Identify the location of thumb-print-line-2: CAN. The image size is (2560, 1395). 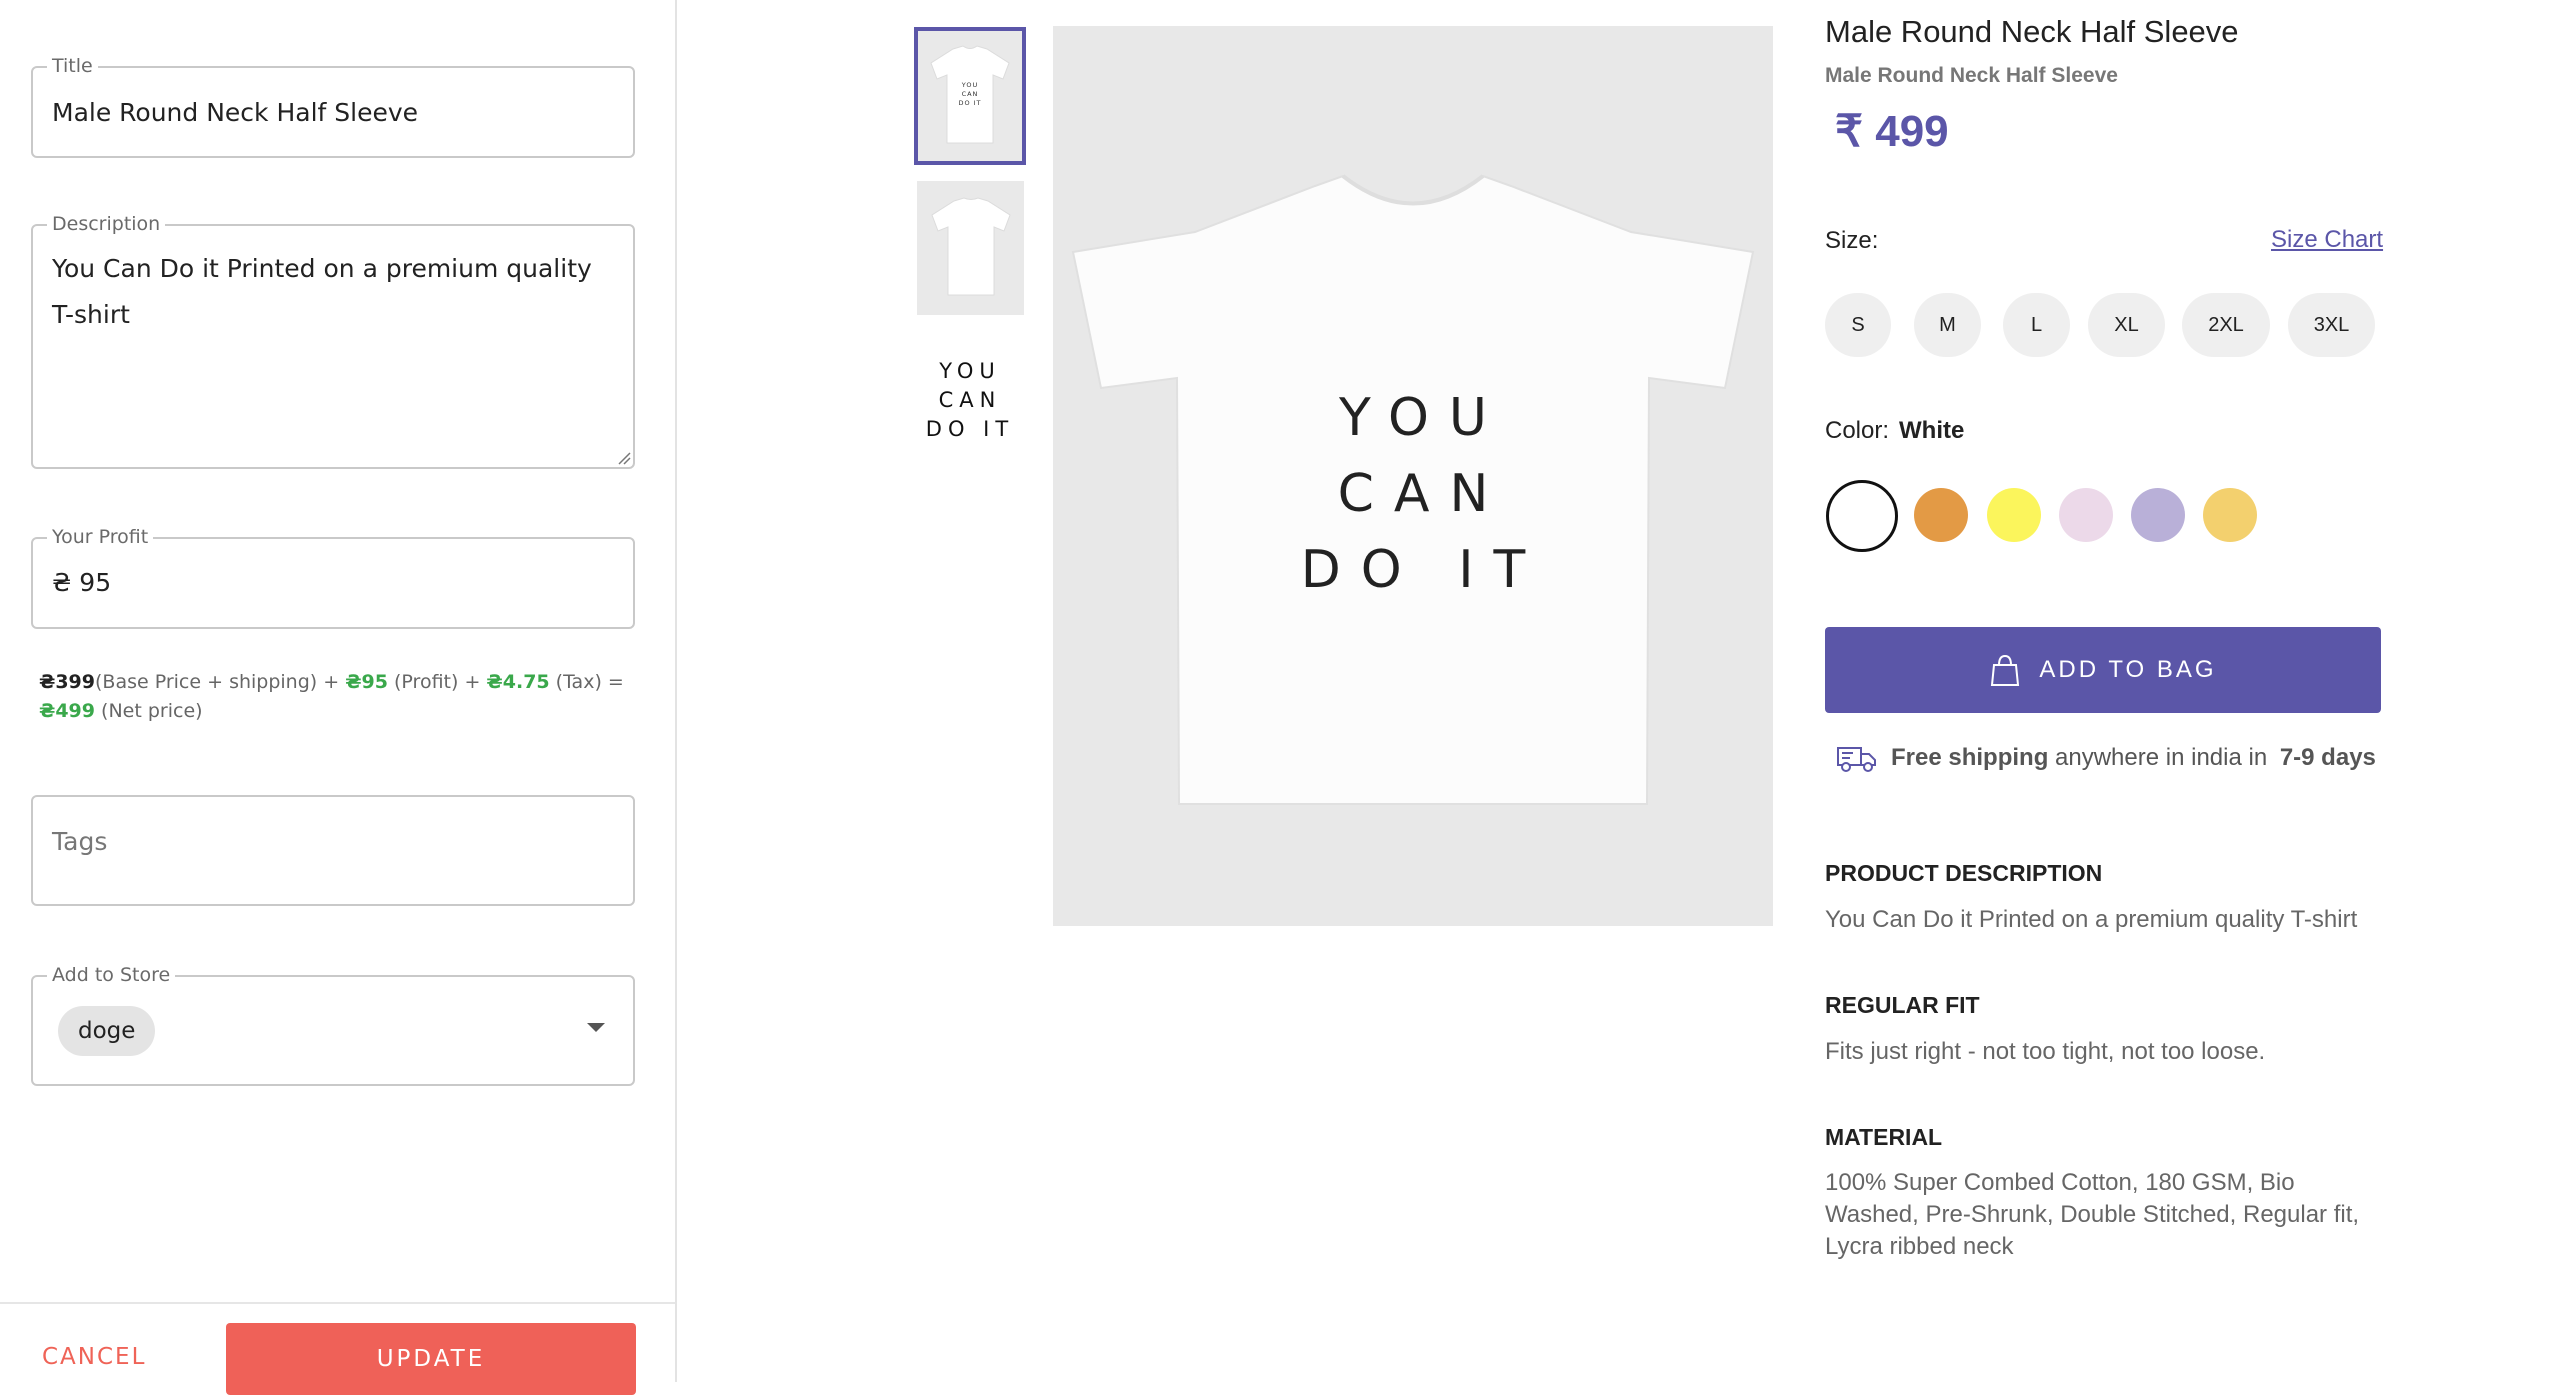
(970, 94).